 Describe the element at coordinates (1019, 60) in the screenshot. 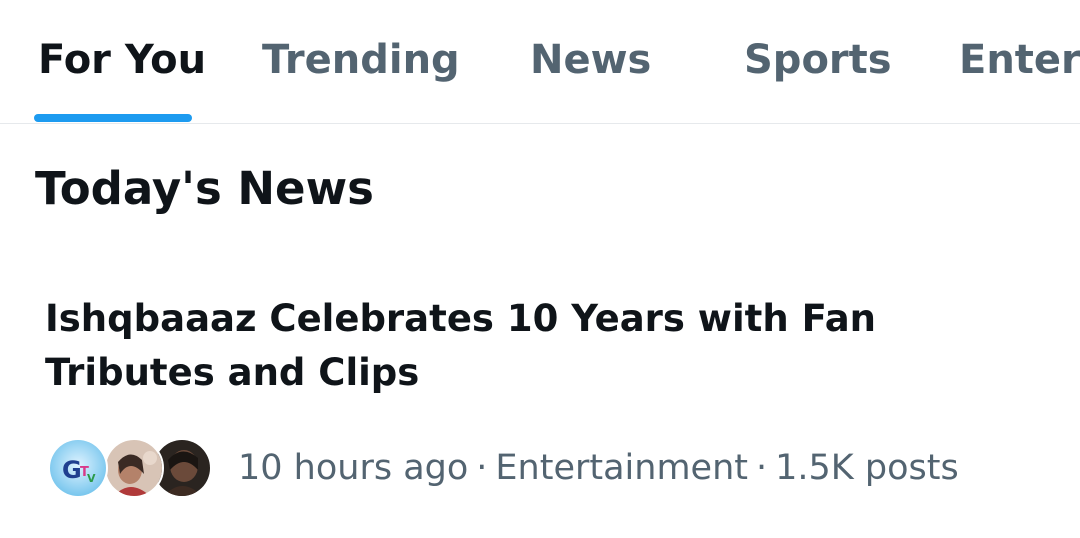

I see `tab-entertainment: Entert` at that location.